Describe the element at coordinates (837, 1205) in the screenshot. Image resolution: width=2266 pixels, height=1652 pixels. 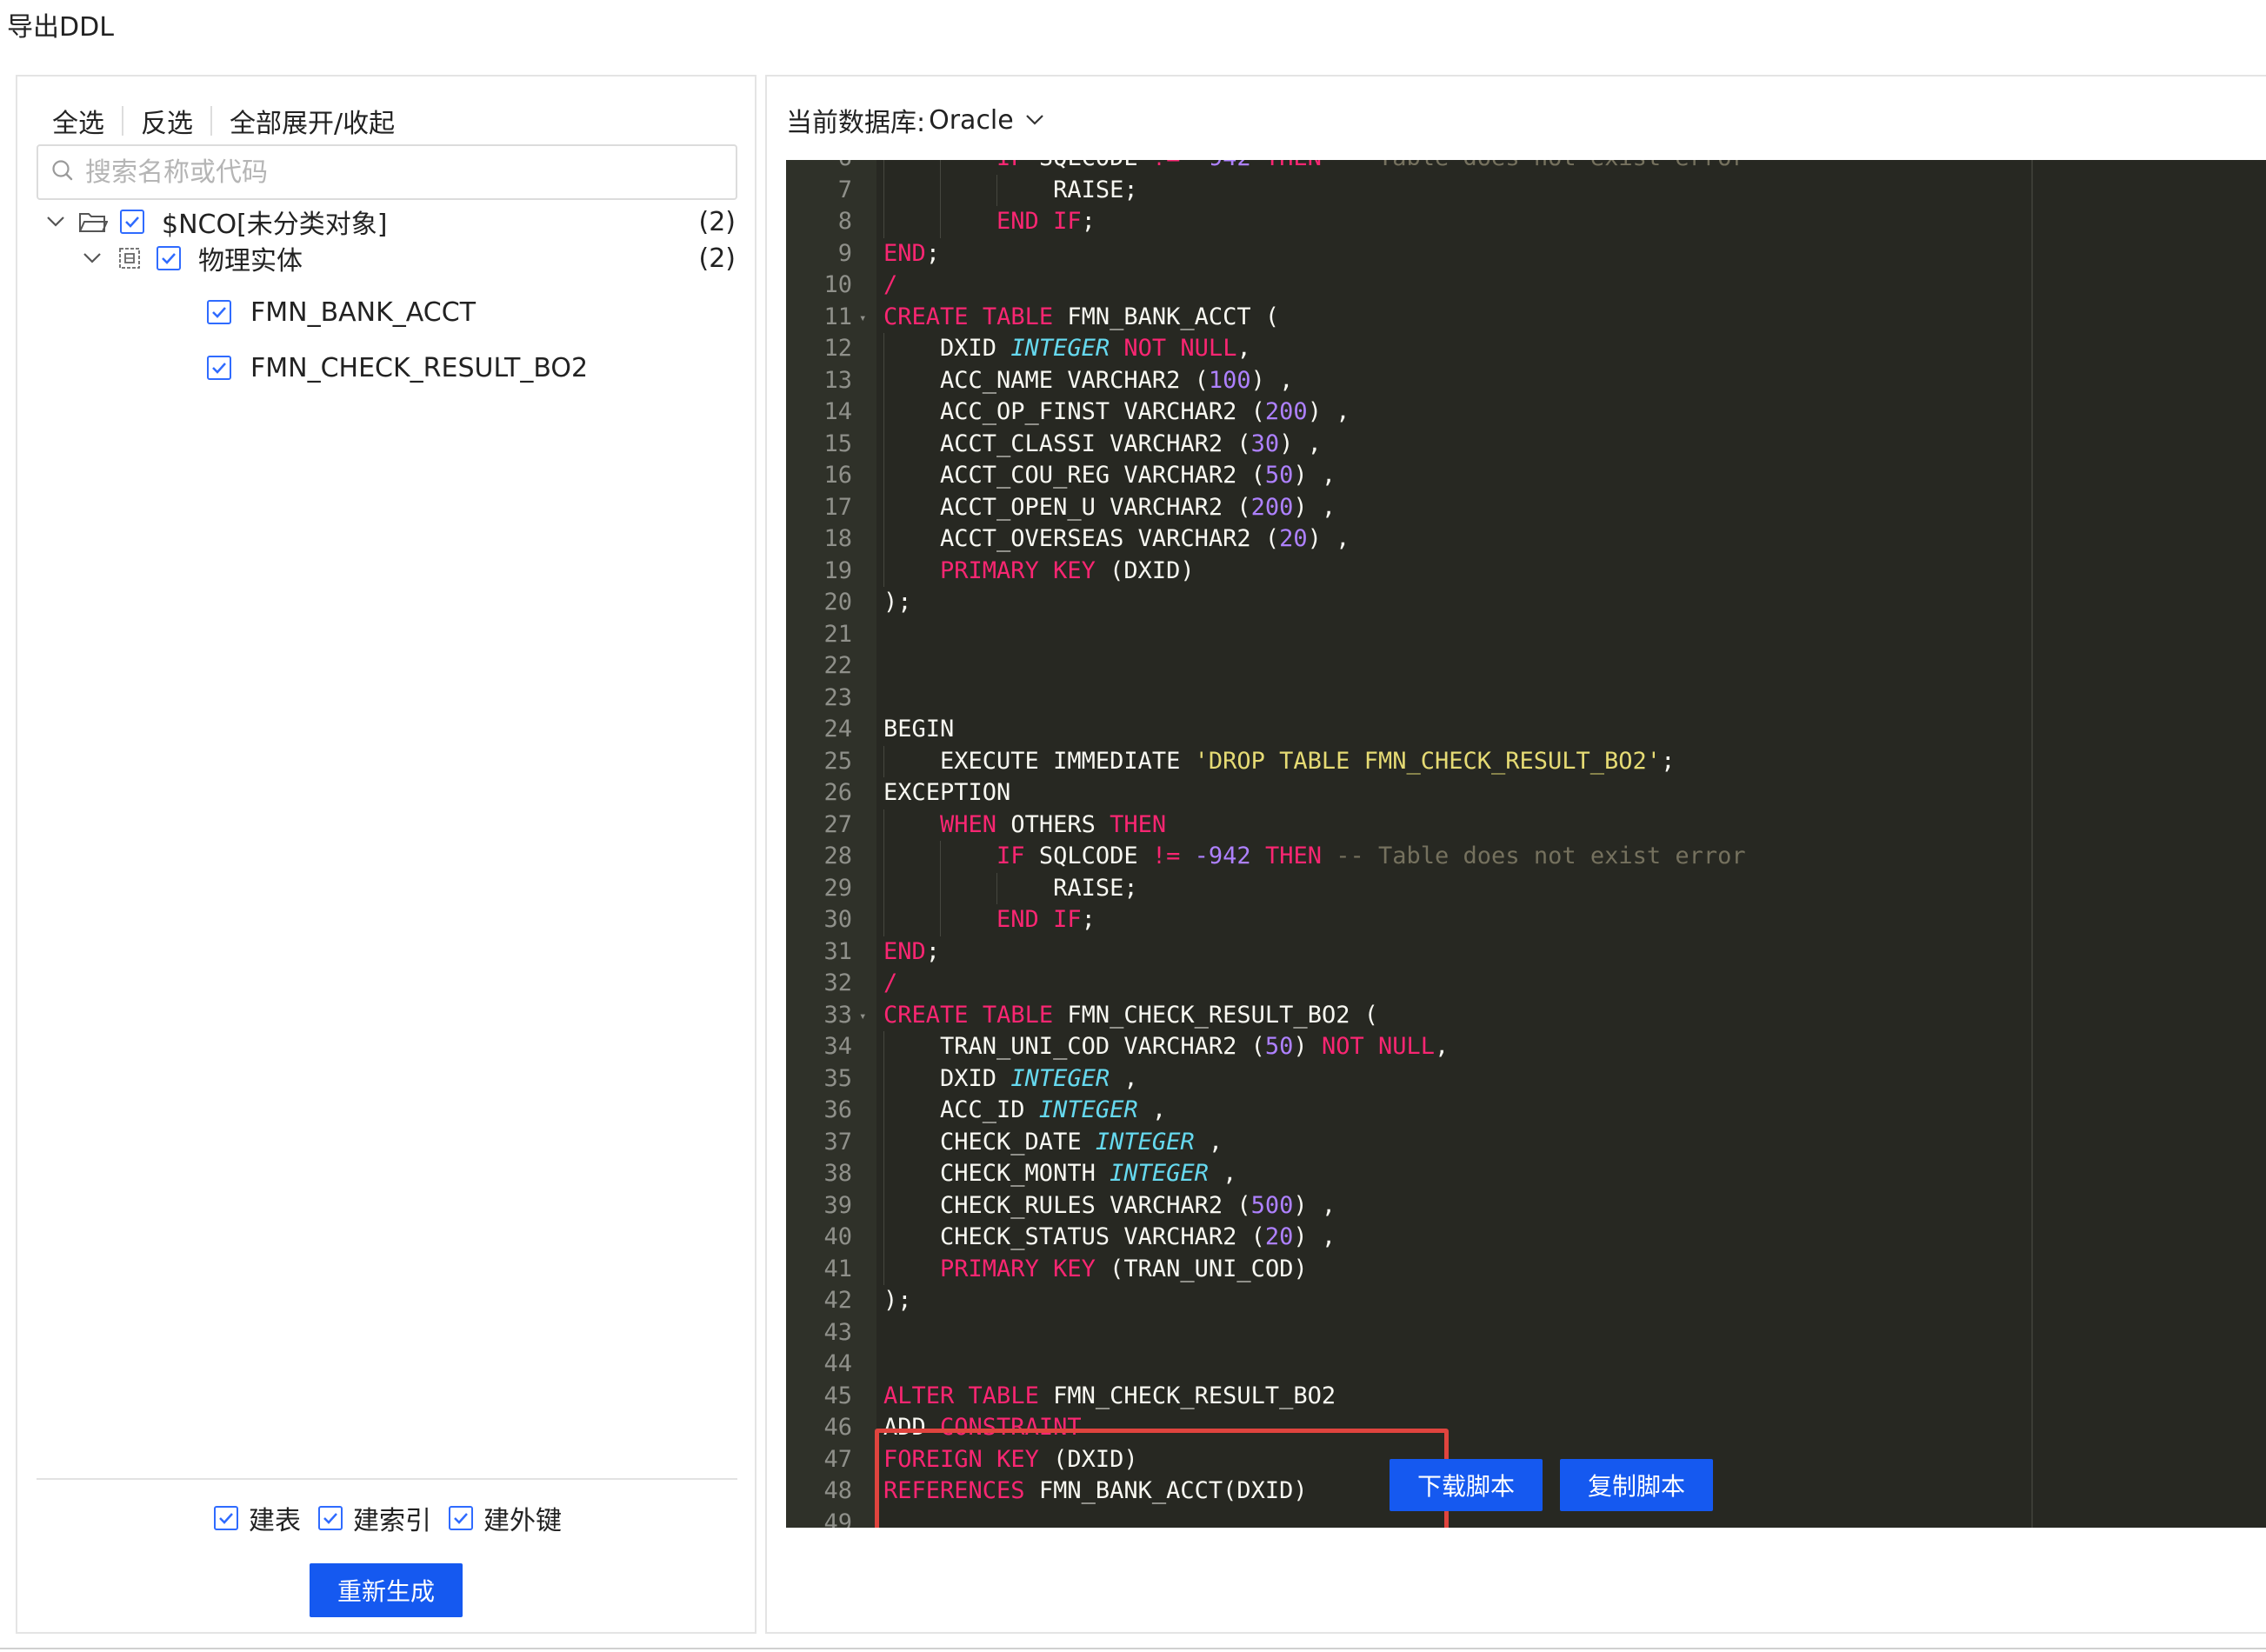
I see `line-number: 39` at that location.